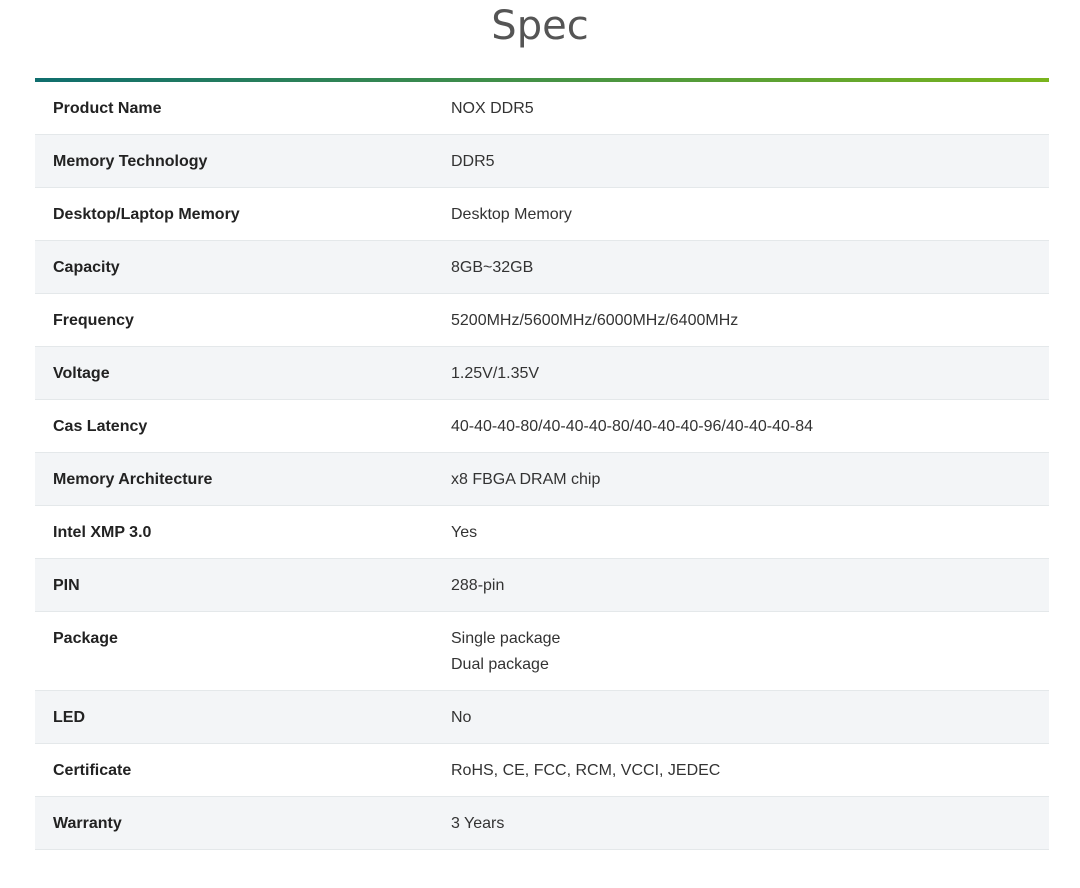 This screenshot has height=888, width=1080. I want to click on spec-value-group: 3 Years, so click(750, 815).